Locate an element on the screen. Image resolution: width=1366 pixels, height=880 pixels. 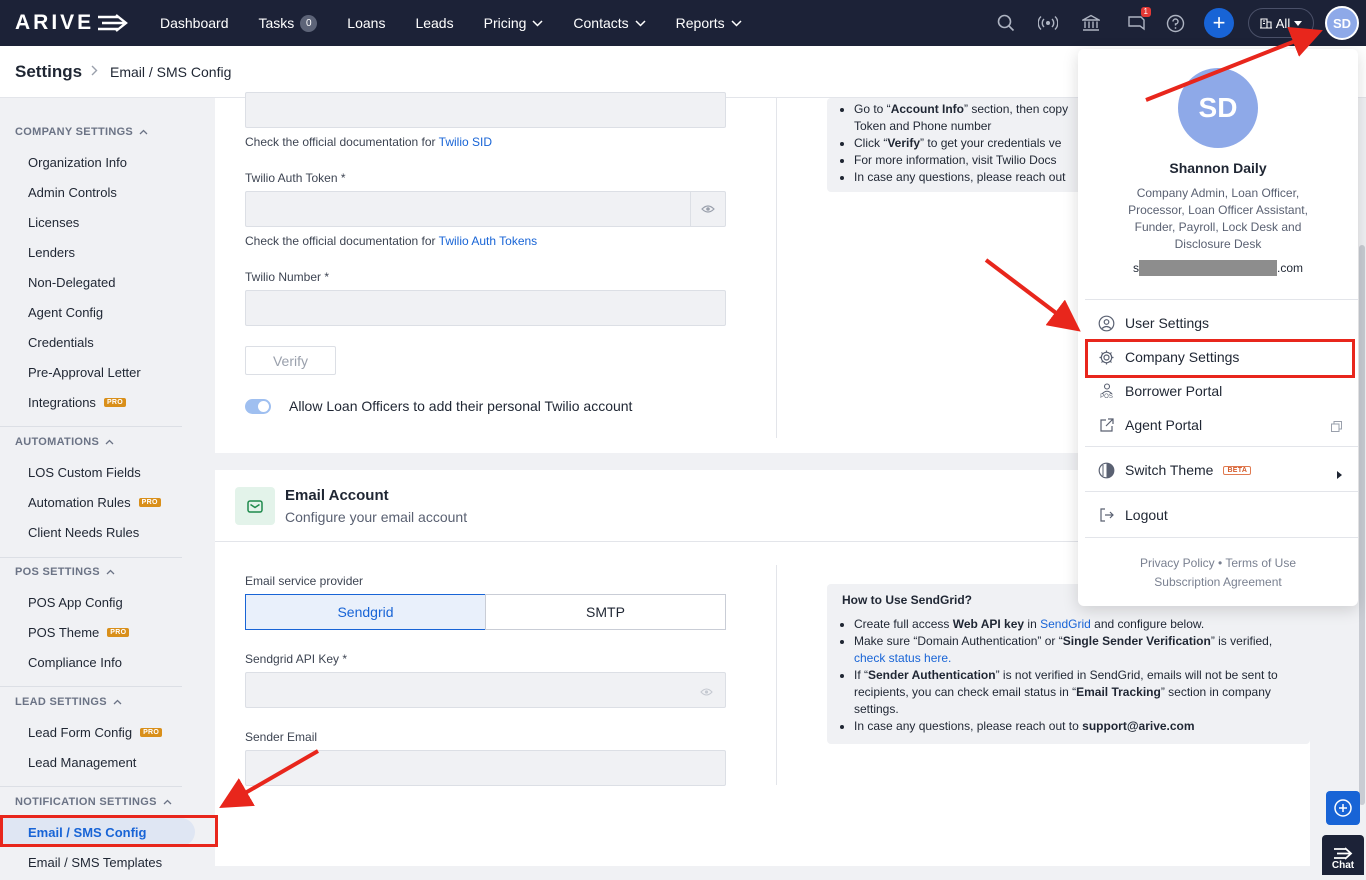
arrow-to-avatar is located at coordinates (1234, 64).